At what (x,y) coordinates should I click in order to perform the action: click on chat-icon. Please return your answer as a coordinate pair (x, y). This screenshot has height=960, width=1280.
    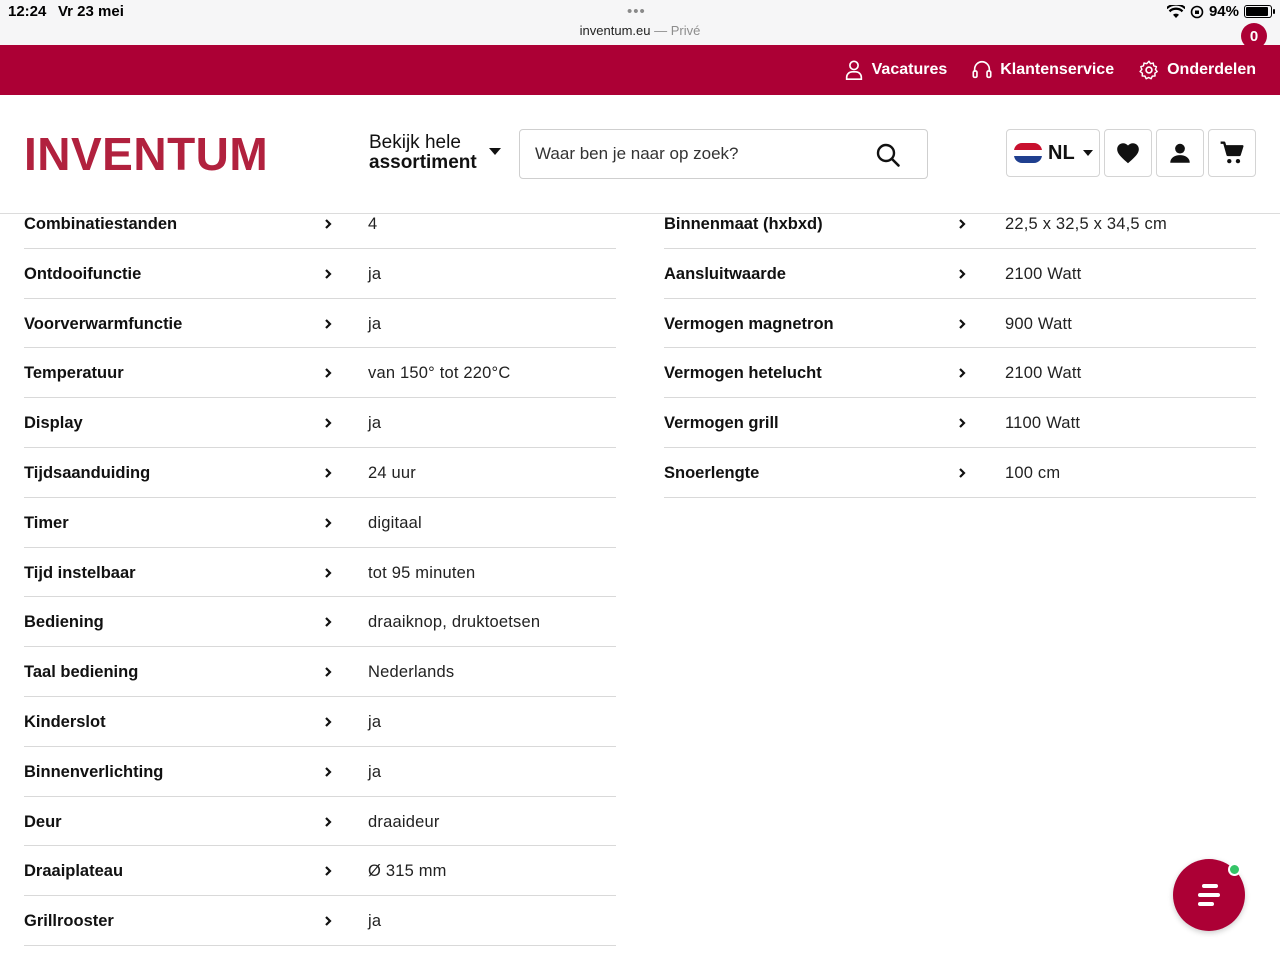
    Looking at the image, I should click on (1209, 895).